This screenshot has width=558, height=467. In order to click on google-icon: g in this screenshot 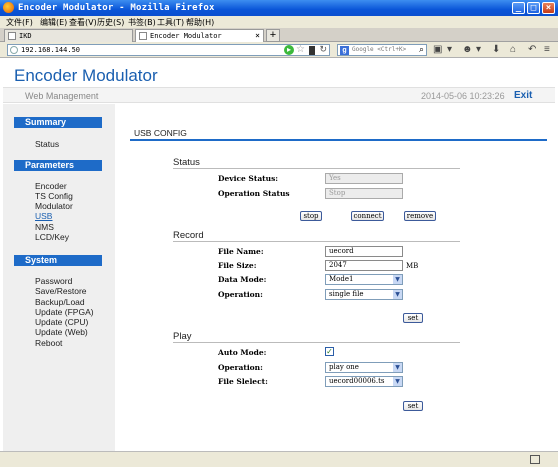, I will do `click(344, 50)`.